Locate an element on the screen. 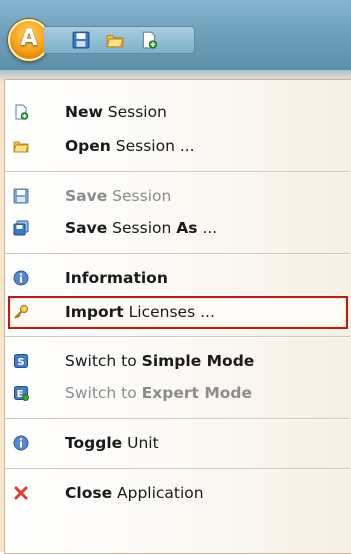  menu-item-switch-expert-mode: E Switch to Expert Mode is located at coordinates (178, 393).